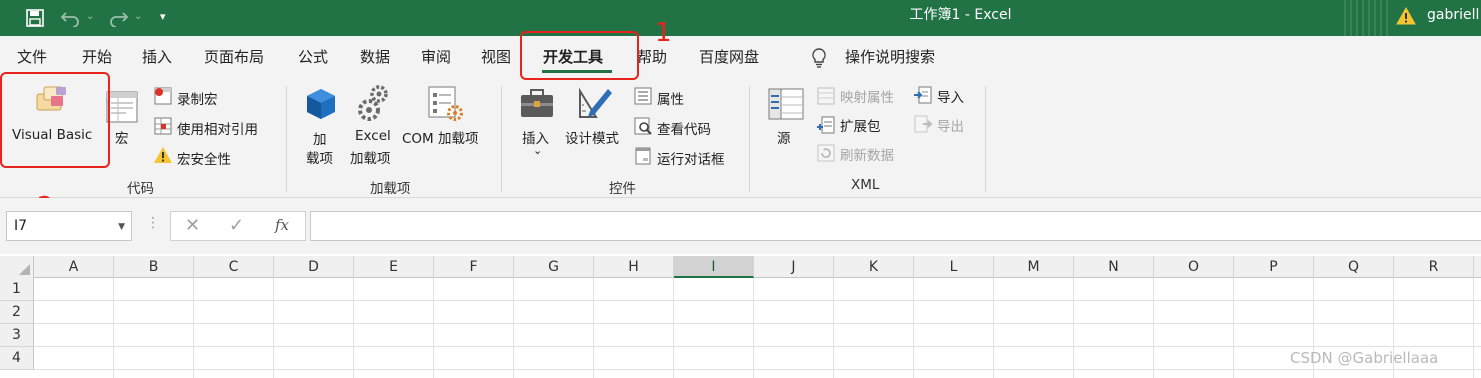  I want to click on name-box-dropdown-icon: ▼, so click(121, 227).